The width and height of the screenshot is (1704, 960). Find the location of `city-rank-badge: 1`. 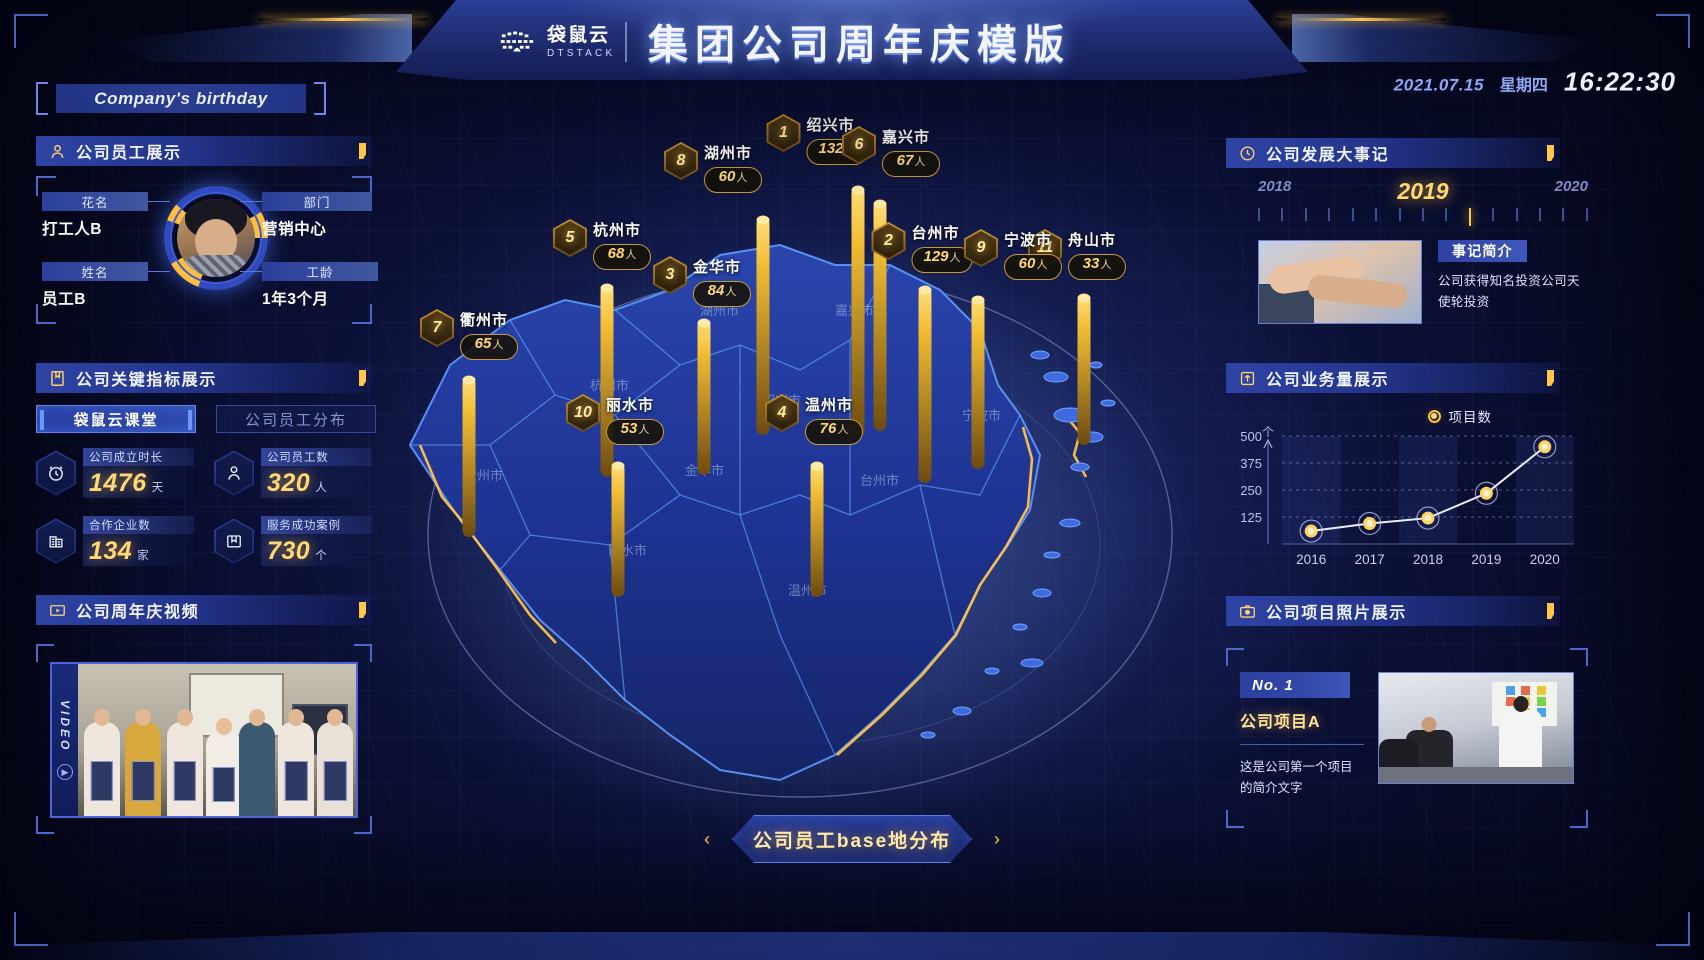

city-rank-badge: 1 is located at coordinates (783, 133).